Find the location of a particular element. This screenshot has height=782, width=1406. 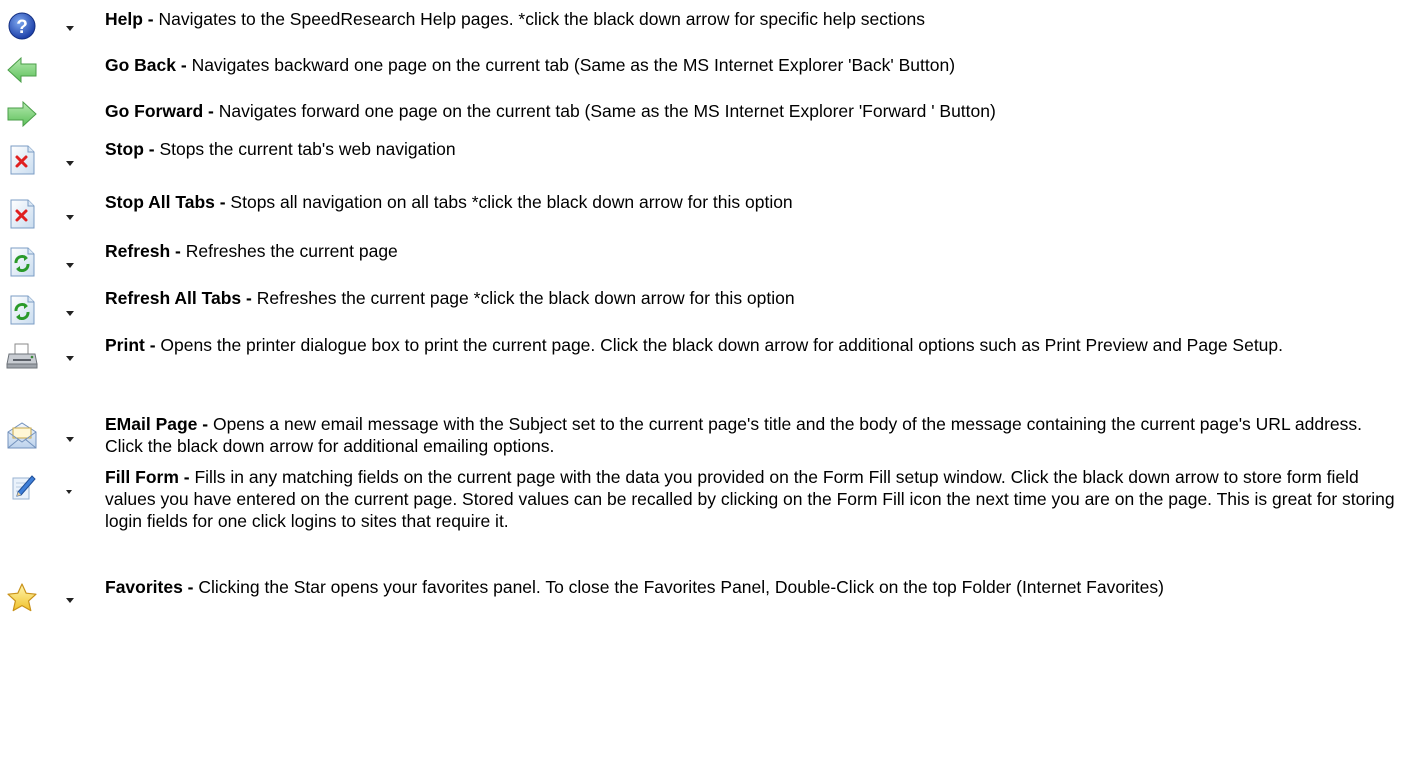

help-title: Help - is located at coordinates (132, 19).